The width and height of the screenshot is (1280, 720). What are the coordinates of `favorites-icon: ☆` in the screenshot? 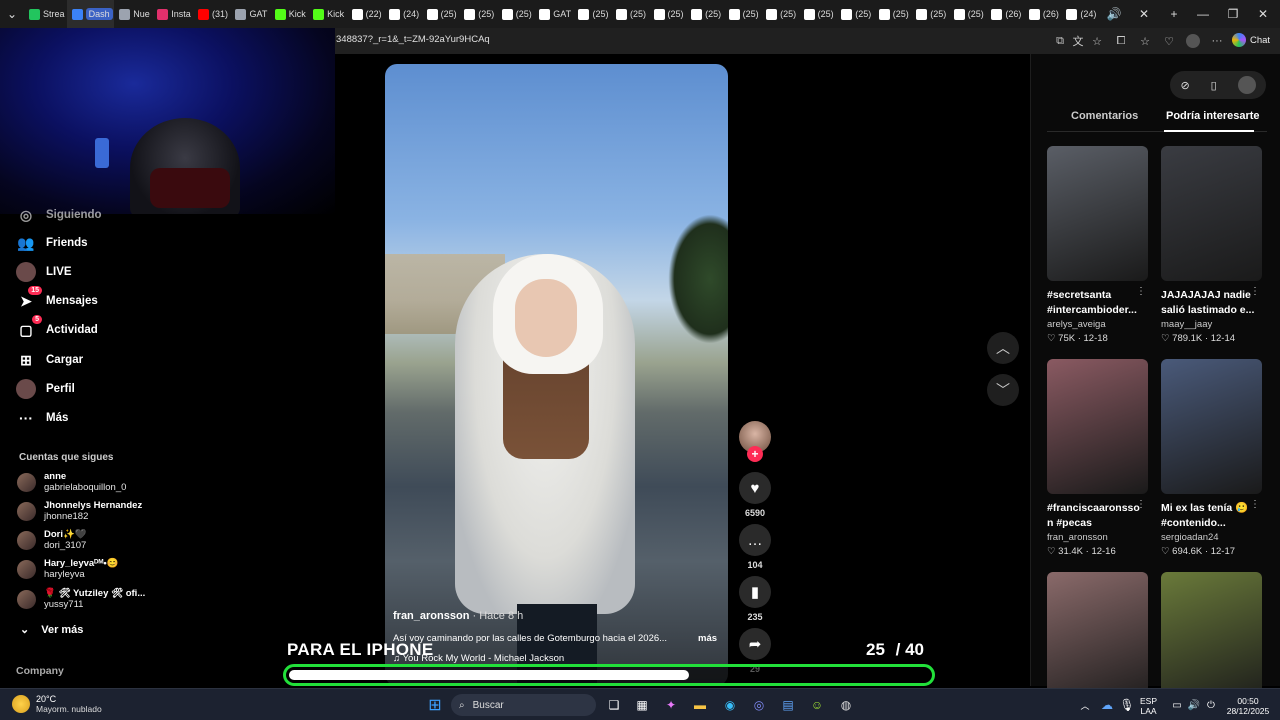 It's located at (1145, 41).